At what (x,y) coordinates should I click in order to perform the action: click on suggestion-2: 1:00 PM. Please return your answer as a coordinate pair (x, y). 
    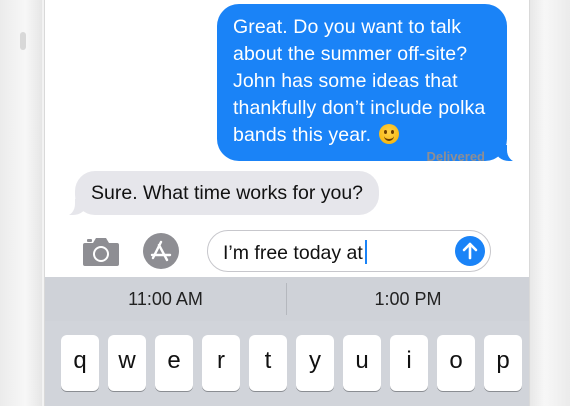
    Looking at the image, I should click on (408, 299).